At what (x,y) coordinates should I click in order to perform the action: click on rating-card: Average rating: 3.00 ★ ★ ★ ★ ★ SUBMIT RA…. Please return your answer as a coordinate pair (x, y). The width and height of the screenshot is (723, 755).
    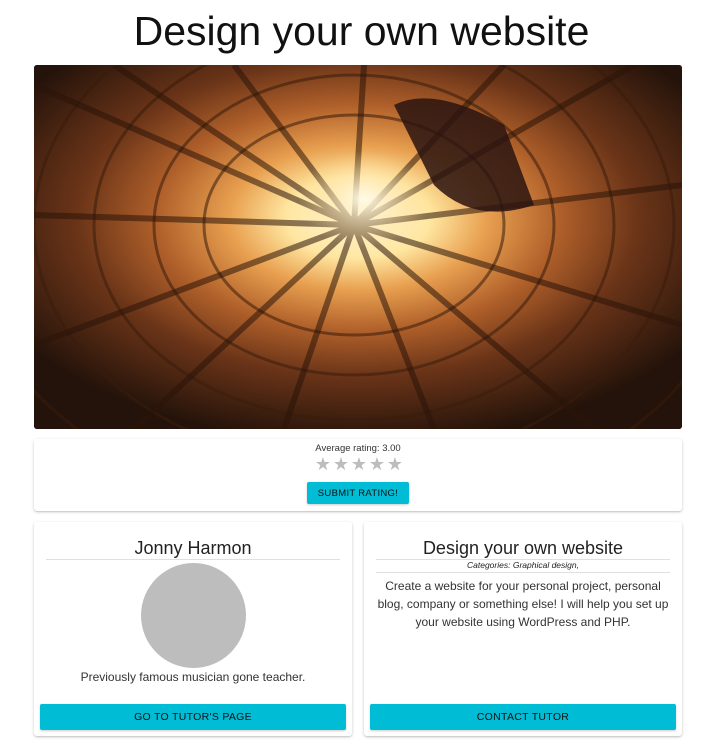
    Looking at the image, I should click on (358, 475).